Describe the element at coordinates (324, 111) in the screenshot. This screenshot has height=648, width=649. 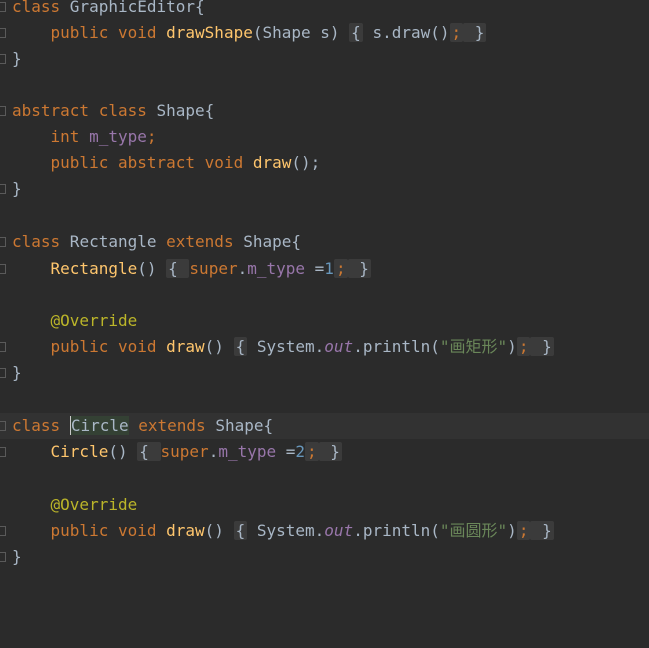
I see `code-line: abstract class Shape{` at that location.